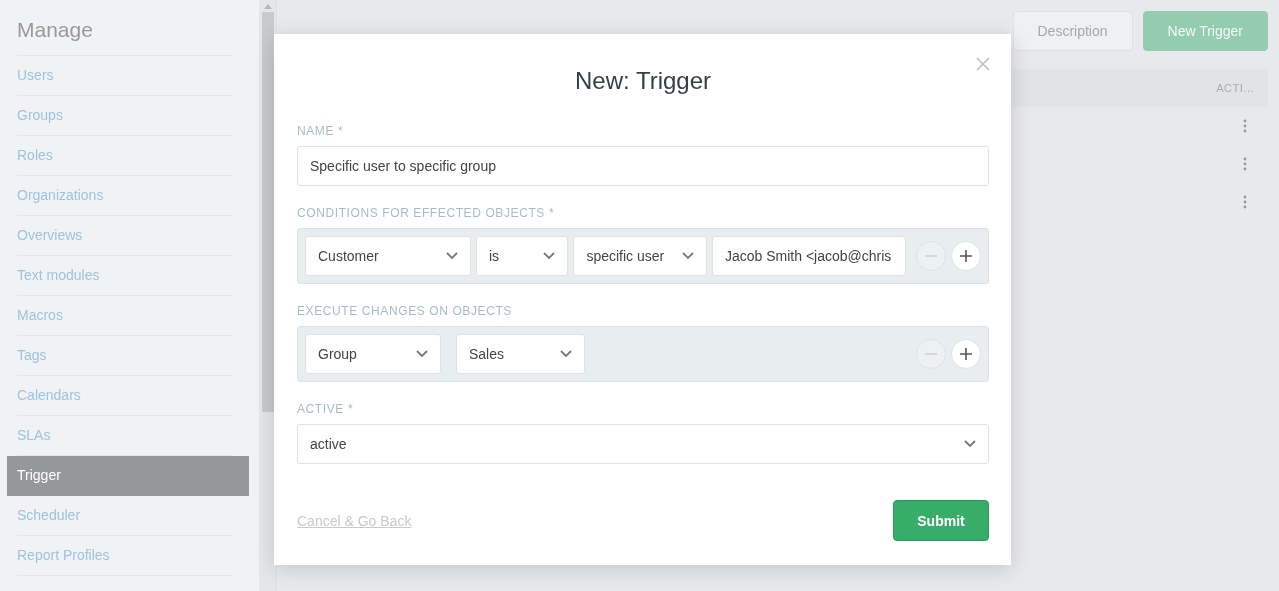 The width and height of the screenshot is (1279, 591). I want to click on sidebar-item: Calendars, so click(125, 396).